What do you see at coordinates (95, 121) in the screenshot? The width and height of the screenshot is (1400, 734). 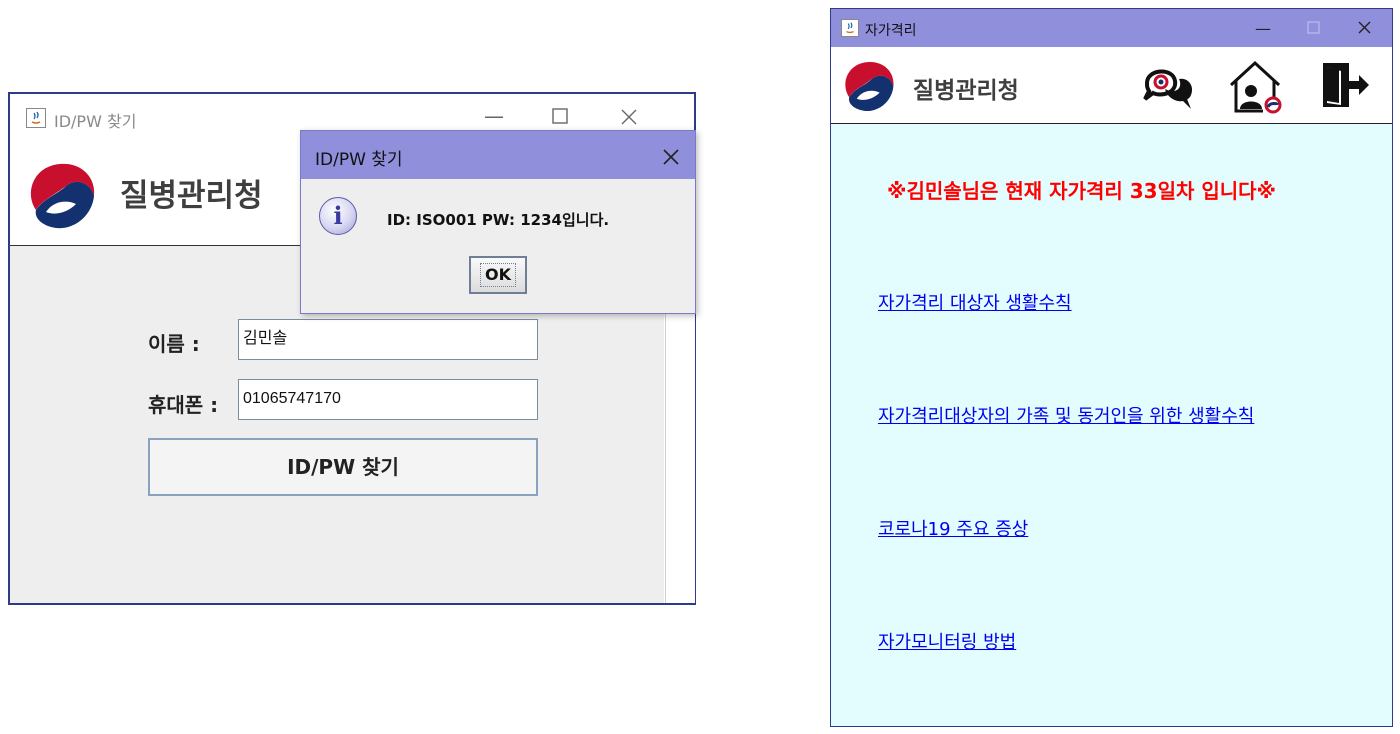 I see `window-title: ID/PW 찾기` at bounding box center [95, 121].